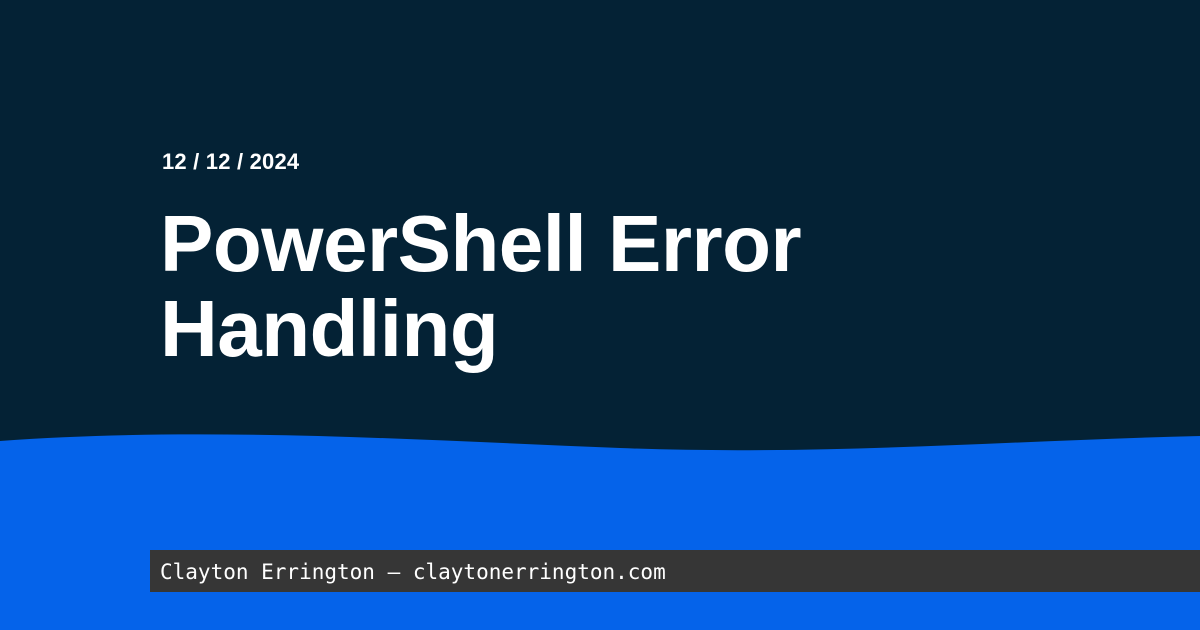  What do you see at coordinates (231, 161) in the screenshot?
I see `post-date: 12 / 12 / 2024` at bounding box center [231, 161].